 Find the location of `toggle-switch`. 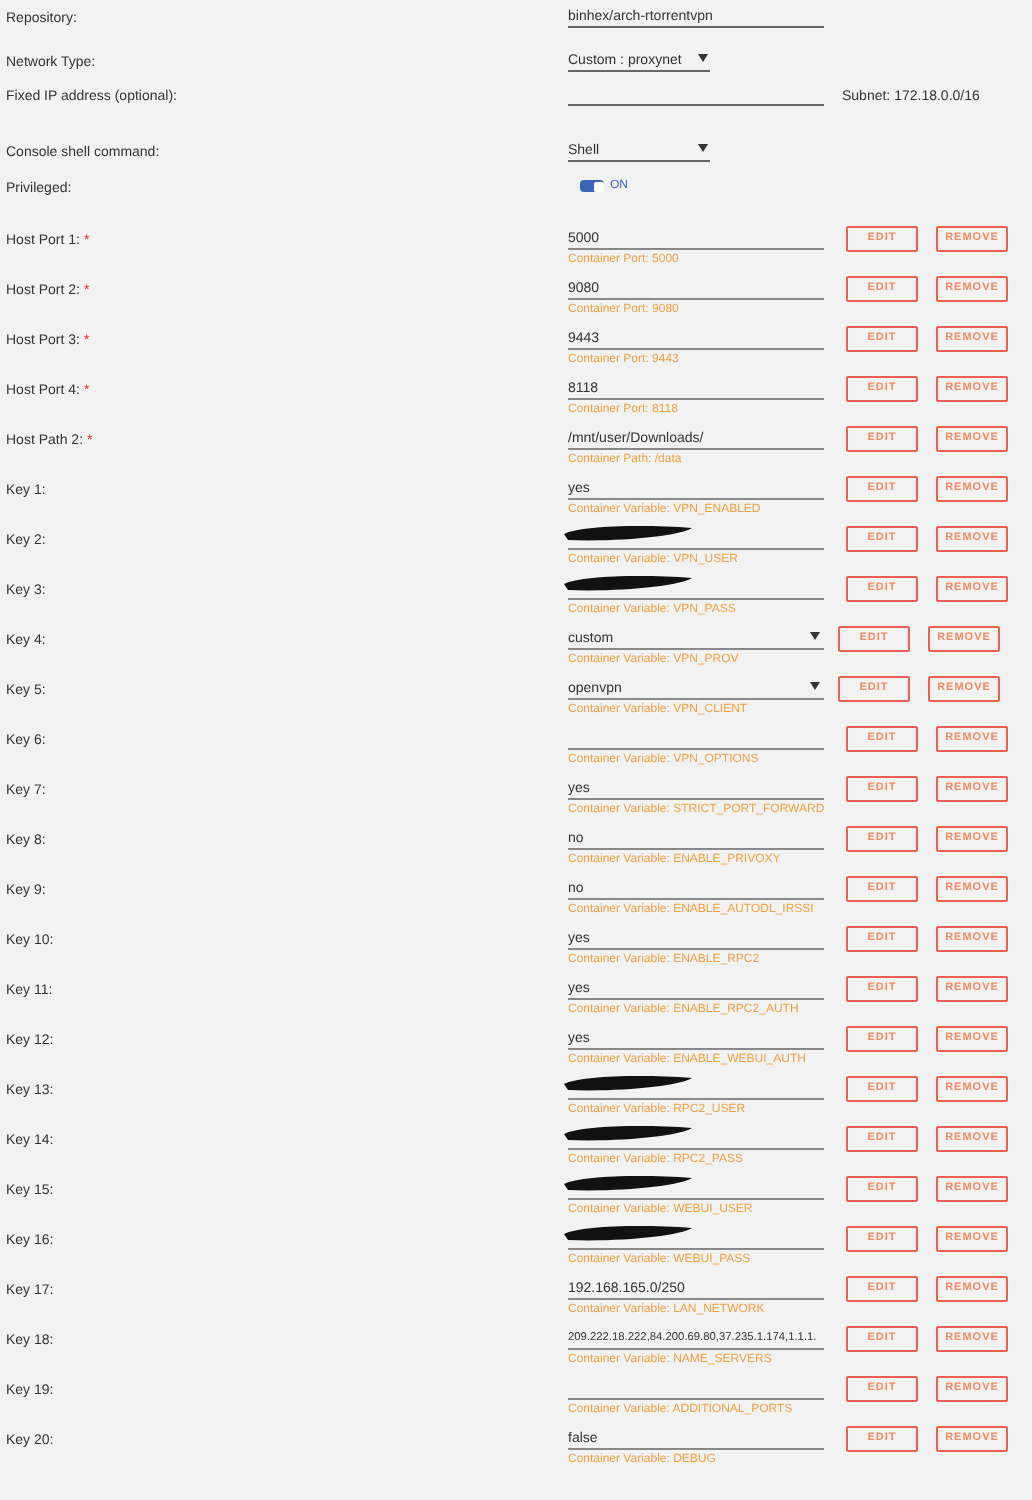

toggle-switch is located at coordinates (592, 186).